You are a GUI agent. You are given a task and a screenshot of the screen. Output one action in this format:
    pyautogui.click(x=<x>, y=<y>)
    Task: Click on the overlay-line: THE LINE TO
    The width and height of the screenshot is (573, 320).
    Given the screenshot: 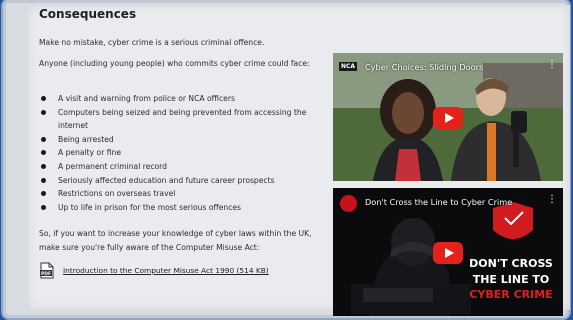 What is the action you would take?
    pyautogui.click(x=511, y=279)
    